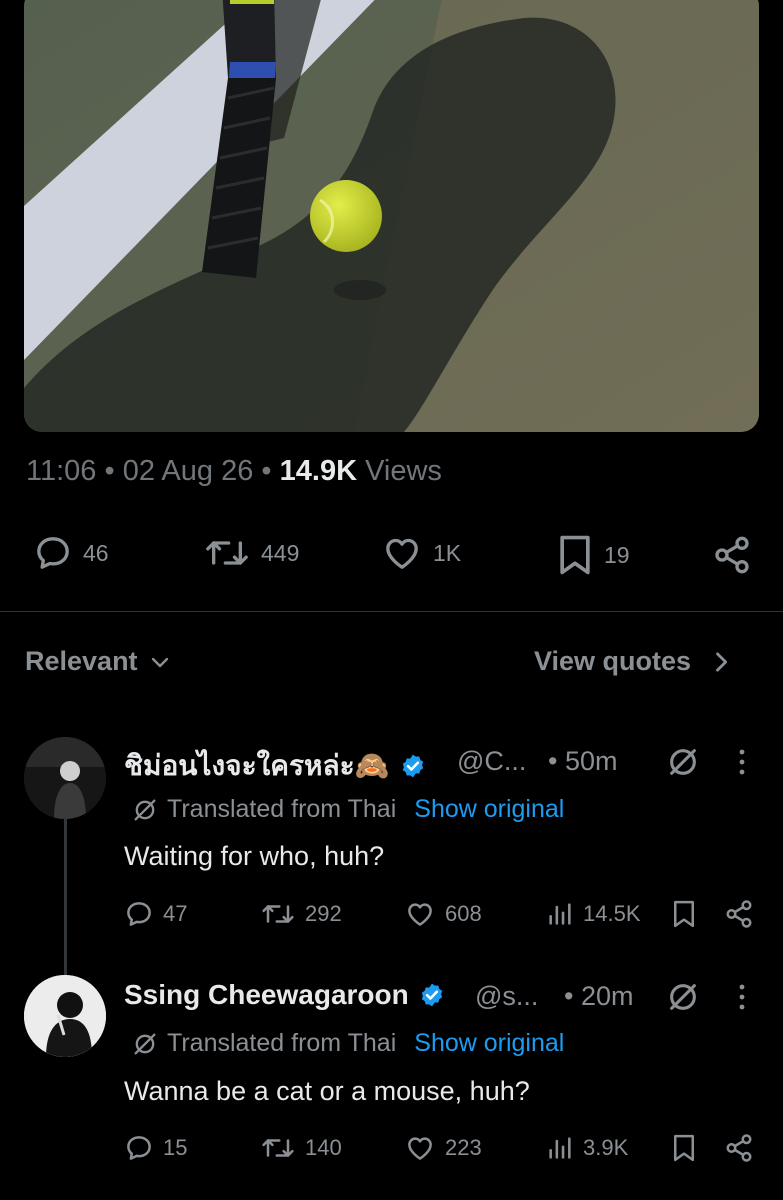 This screenshot has width=783, height=1200. What do you see at coordinates (81, 661) in the screenshot?
I see `sort-label: Relevant` at bounding box center [81, 661].